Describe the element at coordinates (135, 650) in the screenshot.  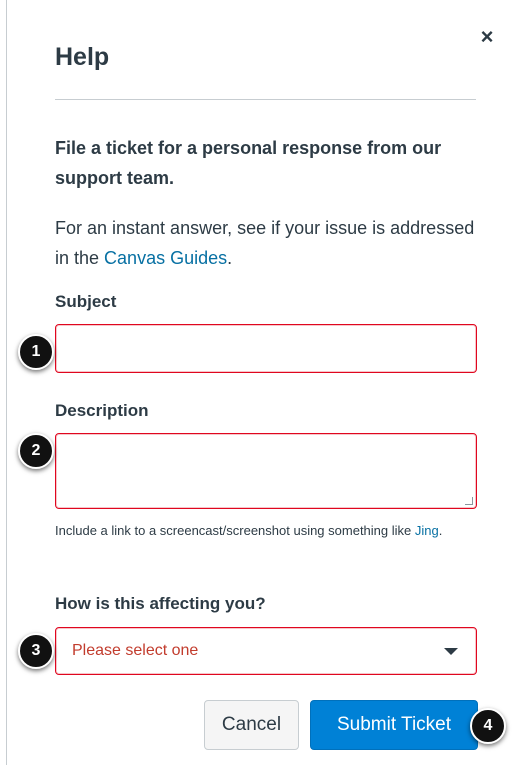
I see `impact-selected-value: Please select one` at that location.